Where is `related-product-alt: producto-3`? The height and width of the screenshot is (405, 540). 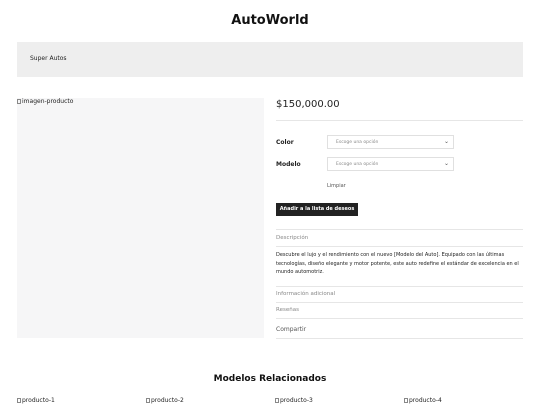
related-product-alt: producto-3 is located at coordinates (296, 400).